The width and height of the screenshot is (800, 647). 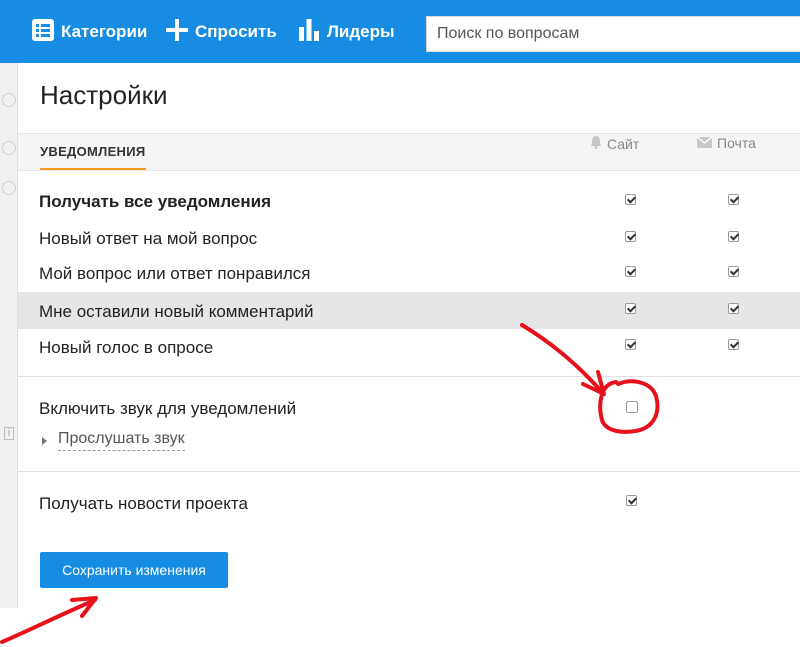 What do you see at coordinates (409, 272) in the screenshot?
I see `notification-row: Мой вопрос или ответ понравился` at bounding box center [409, 272].